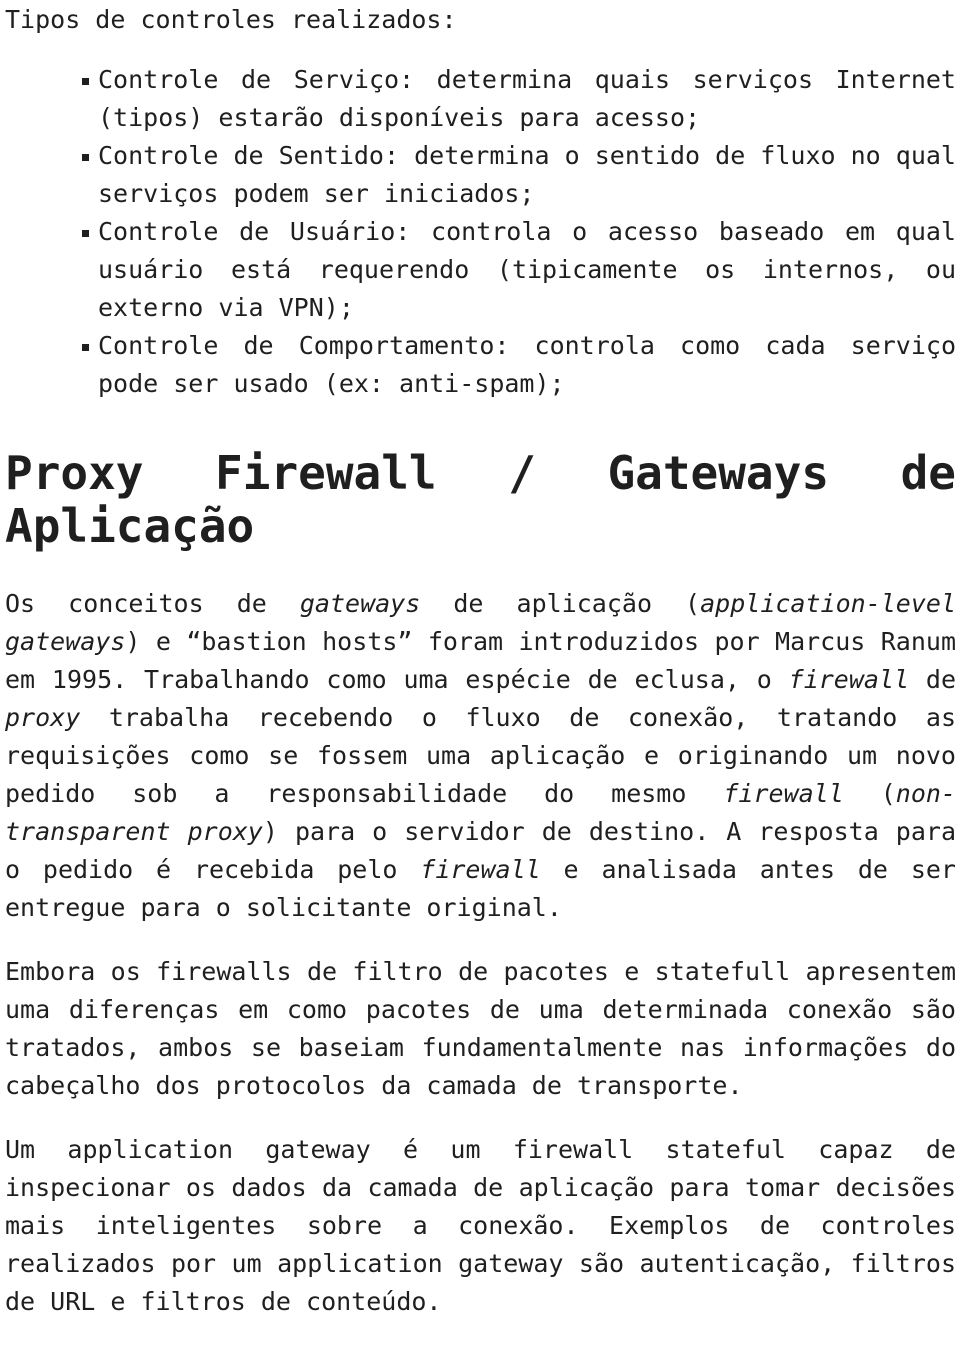 The width and height of the screenshot is (960, 1346). What do you see at coordinates (480, 499) in the screenshot?
I see `section-title: Proxy Firewall / Gateways de Aplicação` at bounding box center [480, 499].